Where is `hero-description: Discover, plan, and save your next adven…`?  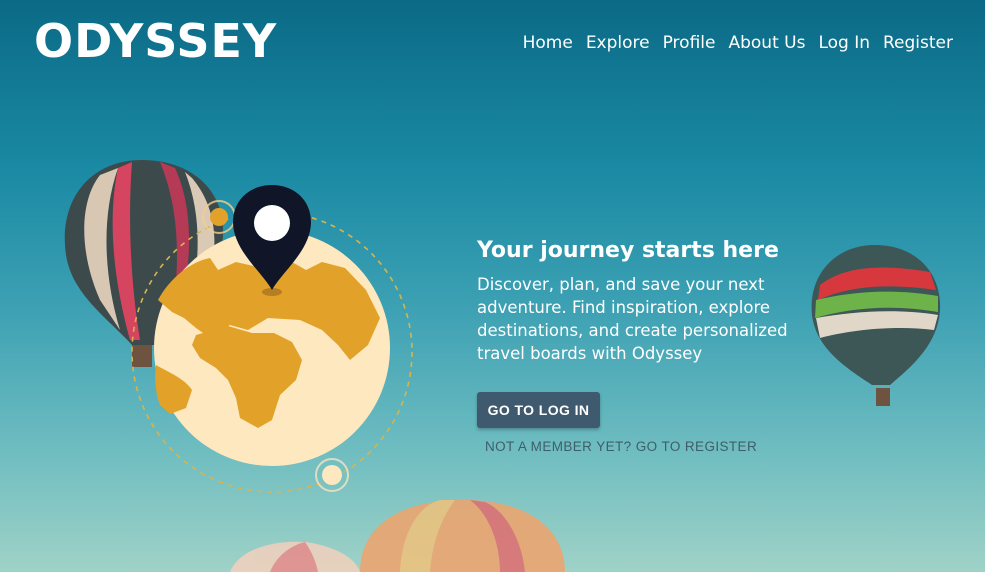
hero-description: Discover, plan, and save your next adven… is located at coordinates (632, 319).